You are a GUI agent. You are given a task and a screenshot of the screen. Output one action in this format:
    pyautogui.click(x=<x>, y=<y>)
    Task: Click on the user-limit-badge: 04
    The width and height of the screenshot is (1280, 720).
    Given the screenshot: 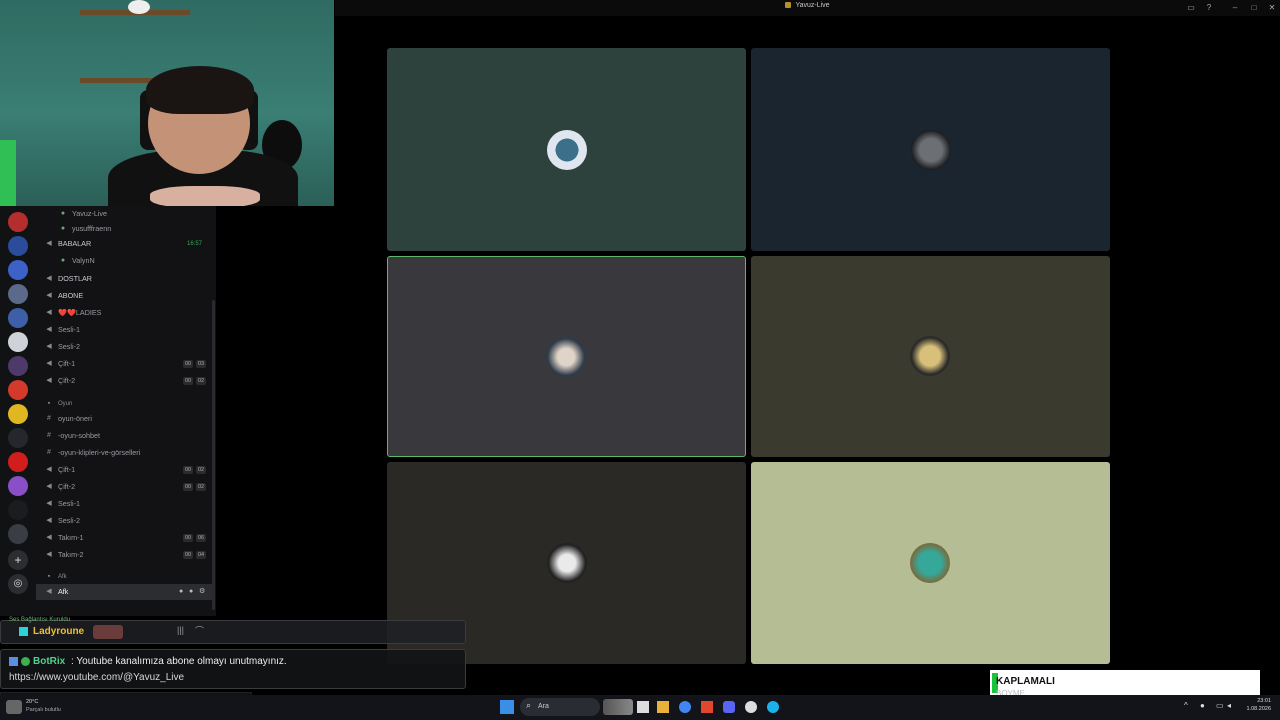 What is the action you would take?
    pyautogui.click(x=201, y=555)
    